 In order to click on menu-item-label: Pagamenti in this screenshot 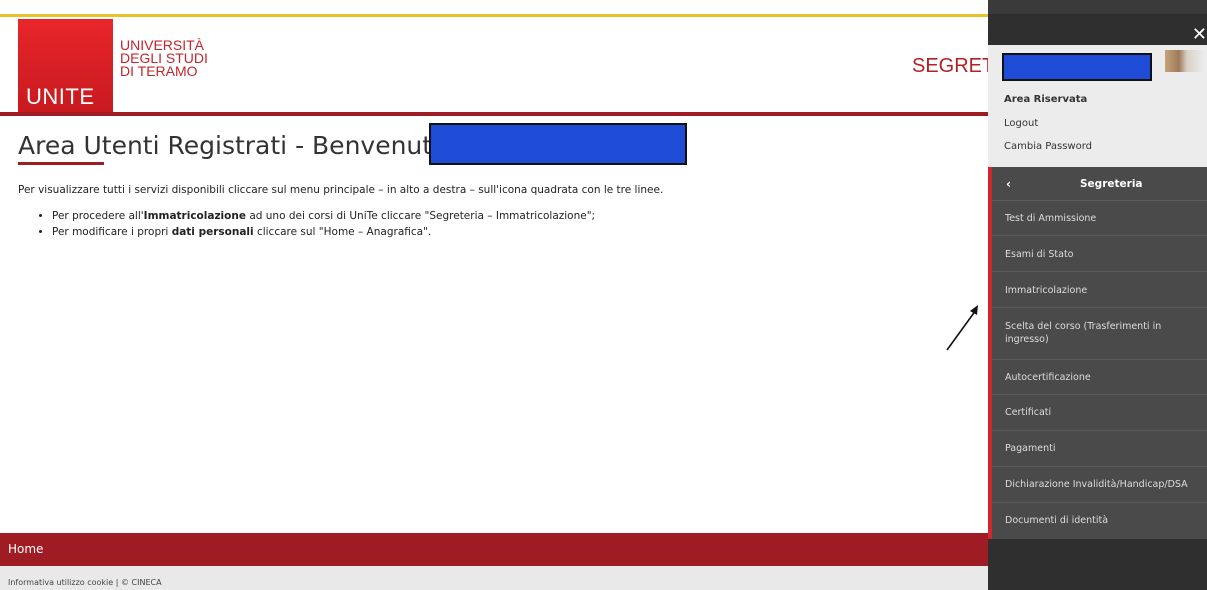, I will do `click(1030, 448)`.